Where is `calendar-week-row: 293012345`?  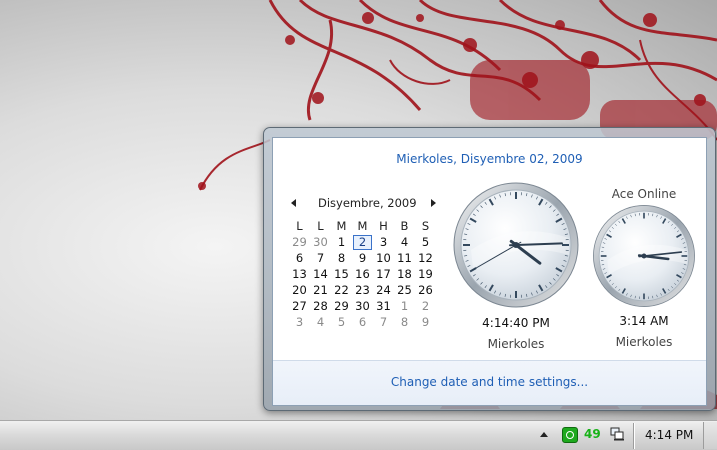 calendar-week-row: 293012345 is located at coordinates (362, 242).